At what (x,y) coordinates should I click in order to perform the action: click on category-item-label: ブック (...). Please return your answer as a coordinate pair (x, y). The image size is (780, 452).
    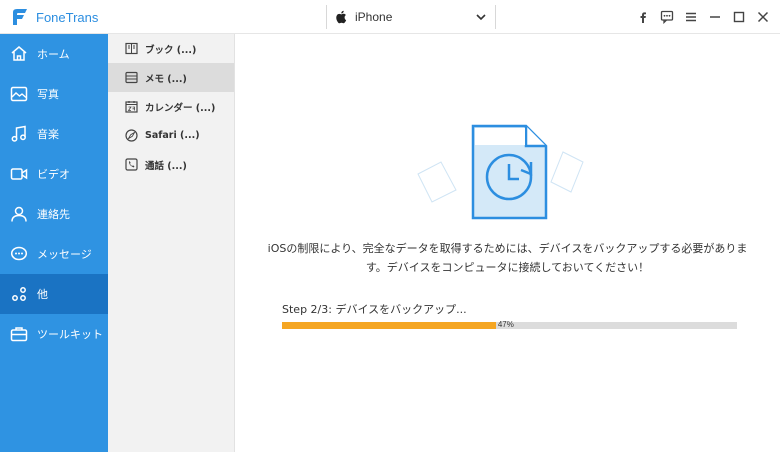
    Looking at the image, I should click on (171, 50).